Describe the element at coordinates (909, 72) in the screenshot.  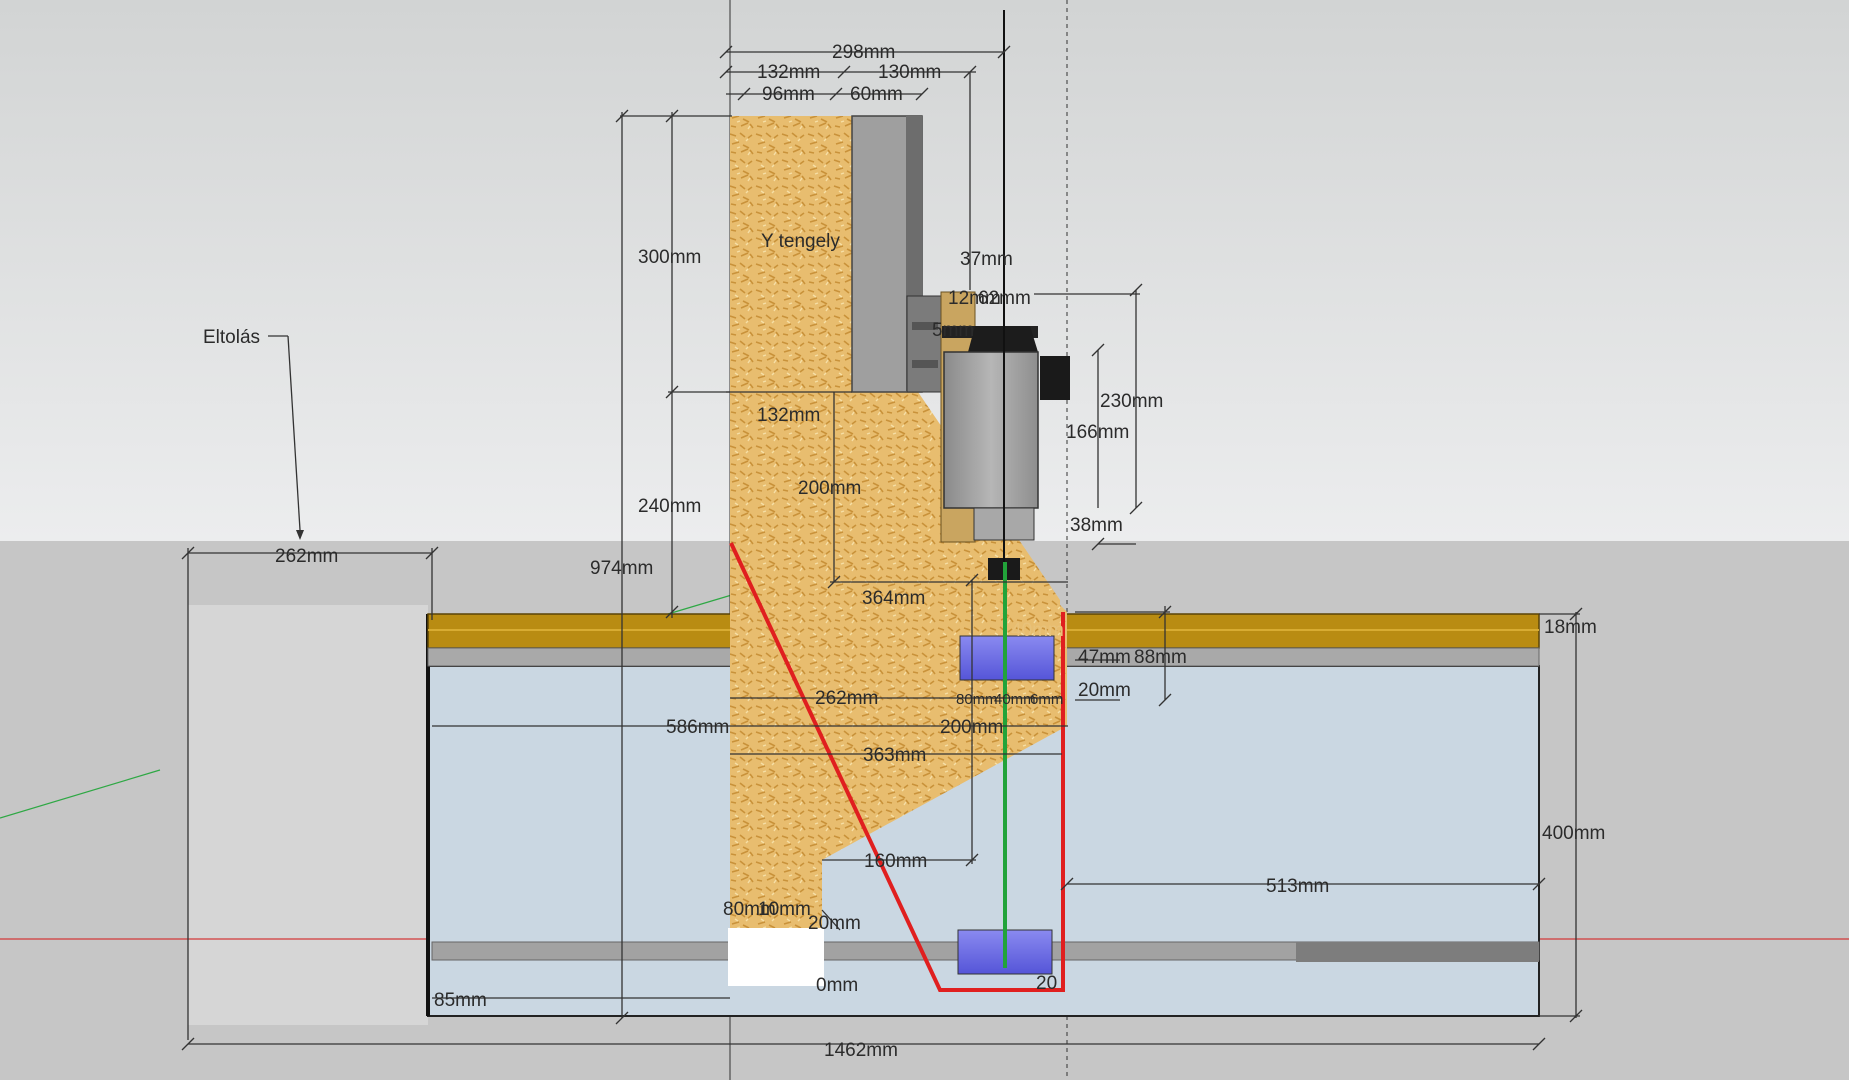
I see `dim-130mm: 130mm` at that location.